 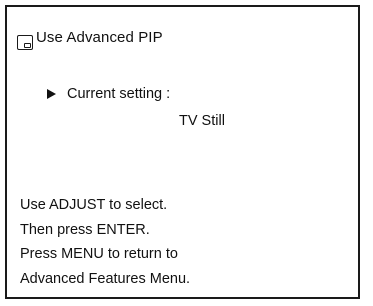 I want to click on menu-header: Use Advanced PIP, so click(x=90, y=37).